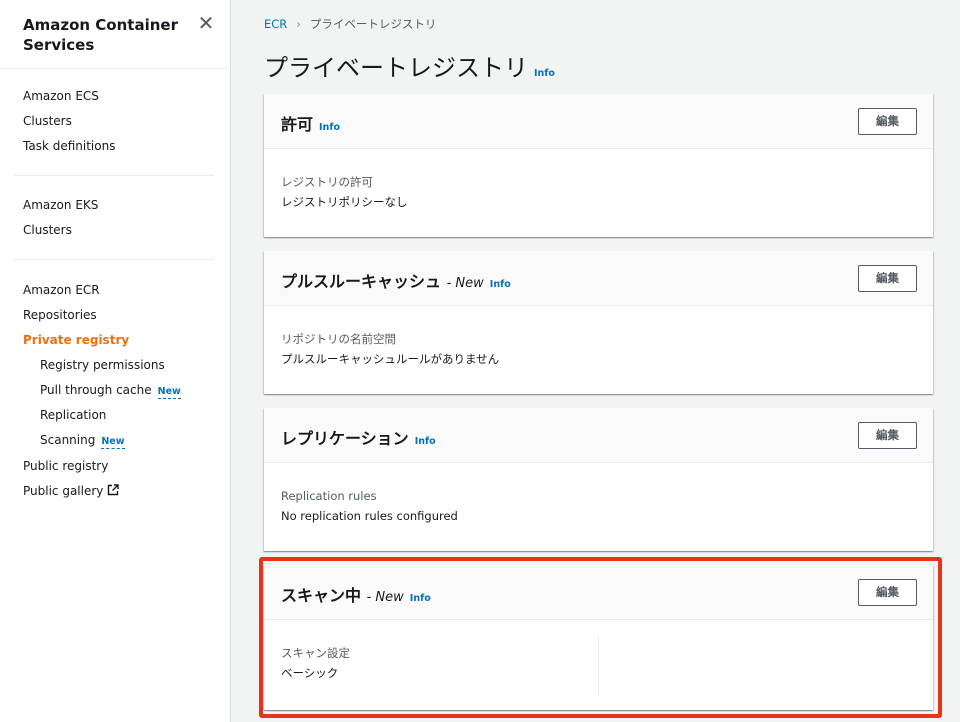  I want to click on sidebar-item-replication: Replication, so click(73, 415).